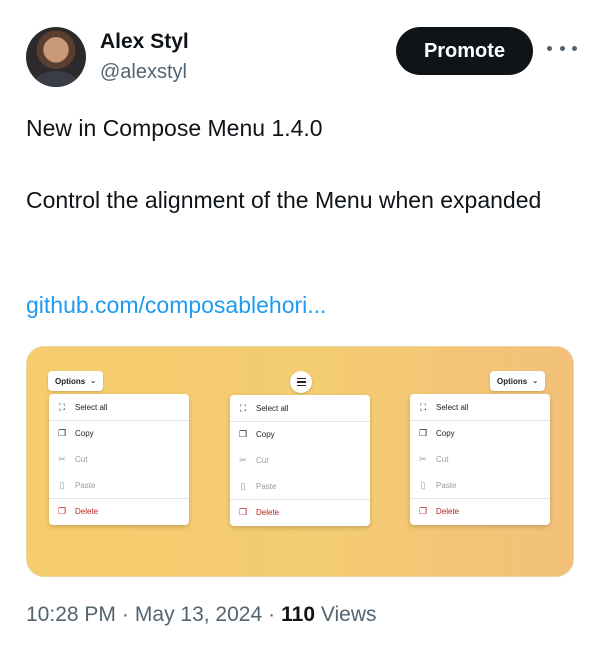 Image resolution: width=600 pixels, height=649 pixels. Describe the element at coordinates (464, 51) in the screenshot. I see `promote-button: Promote` at that location.